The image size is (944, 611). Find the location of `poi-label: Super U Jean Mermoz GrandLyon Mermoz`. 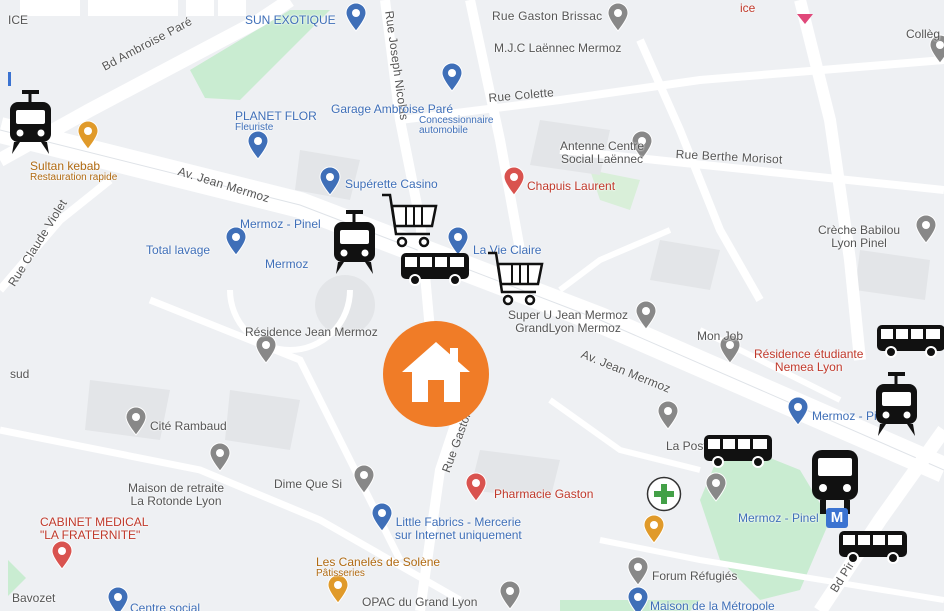

poi-label: Super U Jean Mermoz GrandLyon Mermoz is located at coordinates (568, 321).